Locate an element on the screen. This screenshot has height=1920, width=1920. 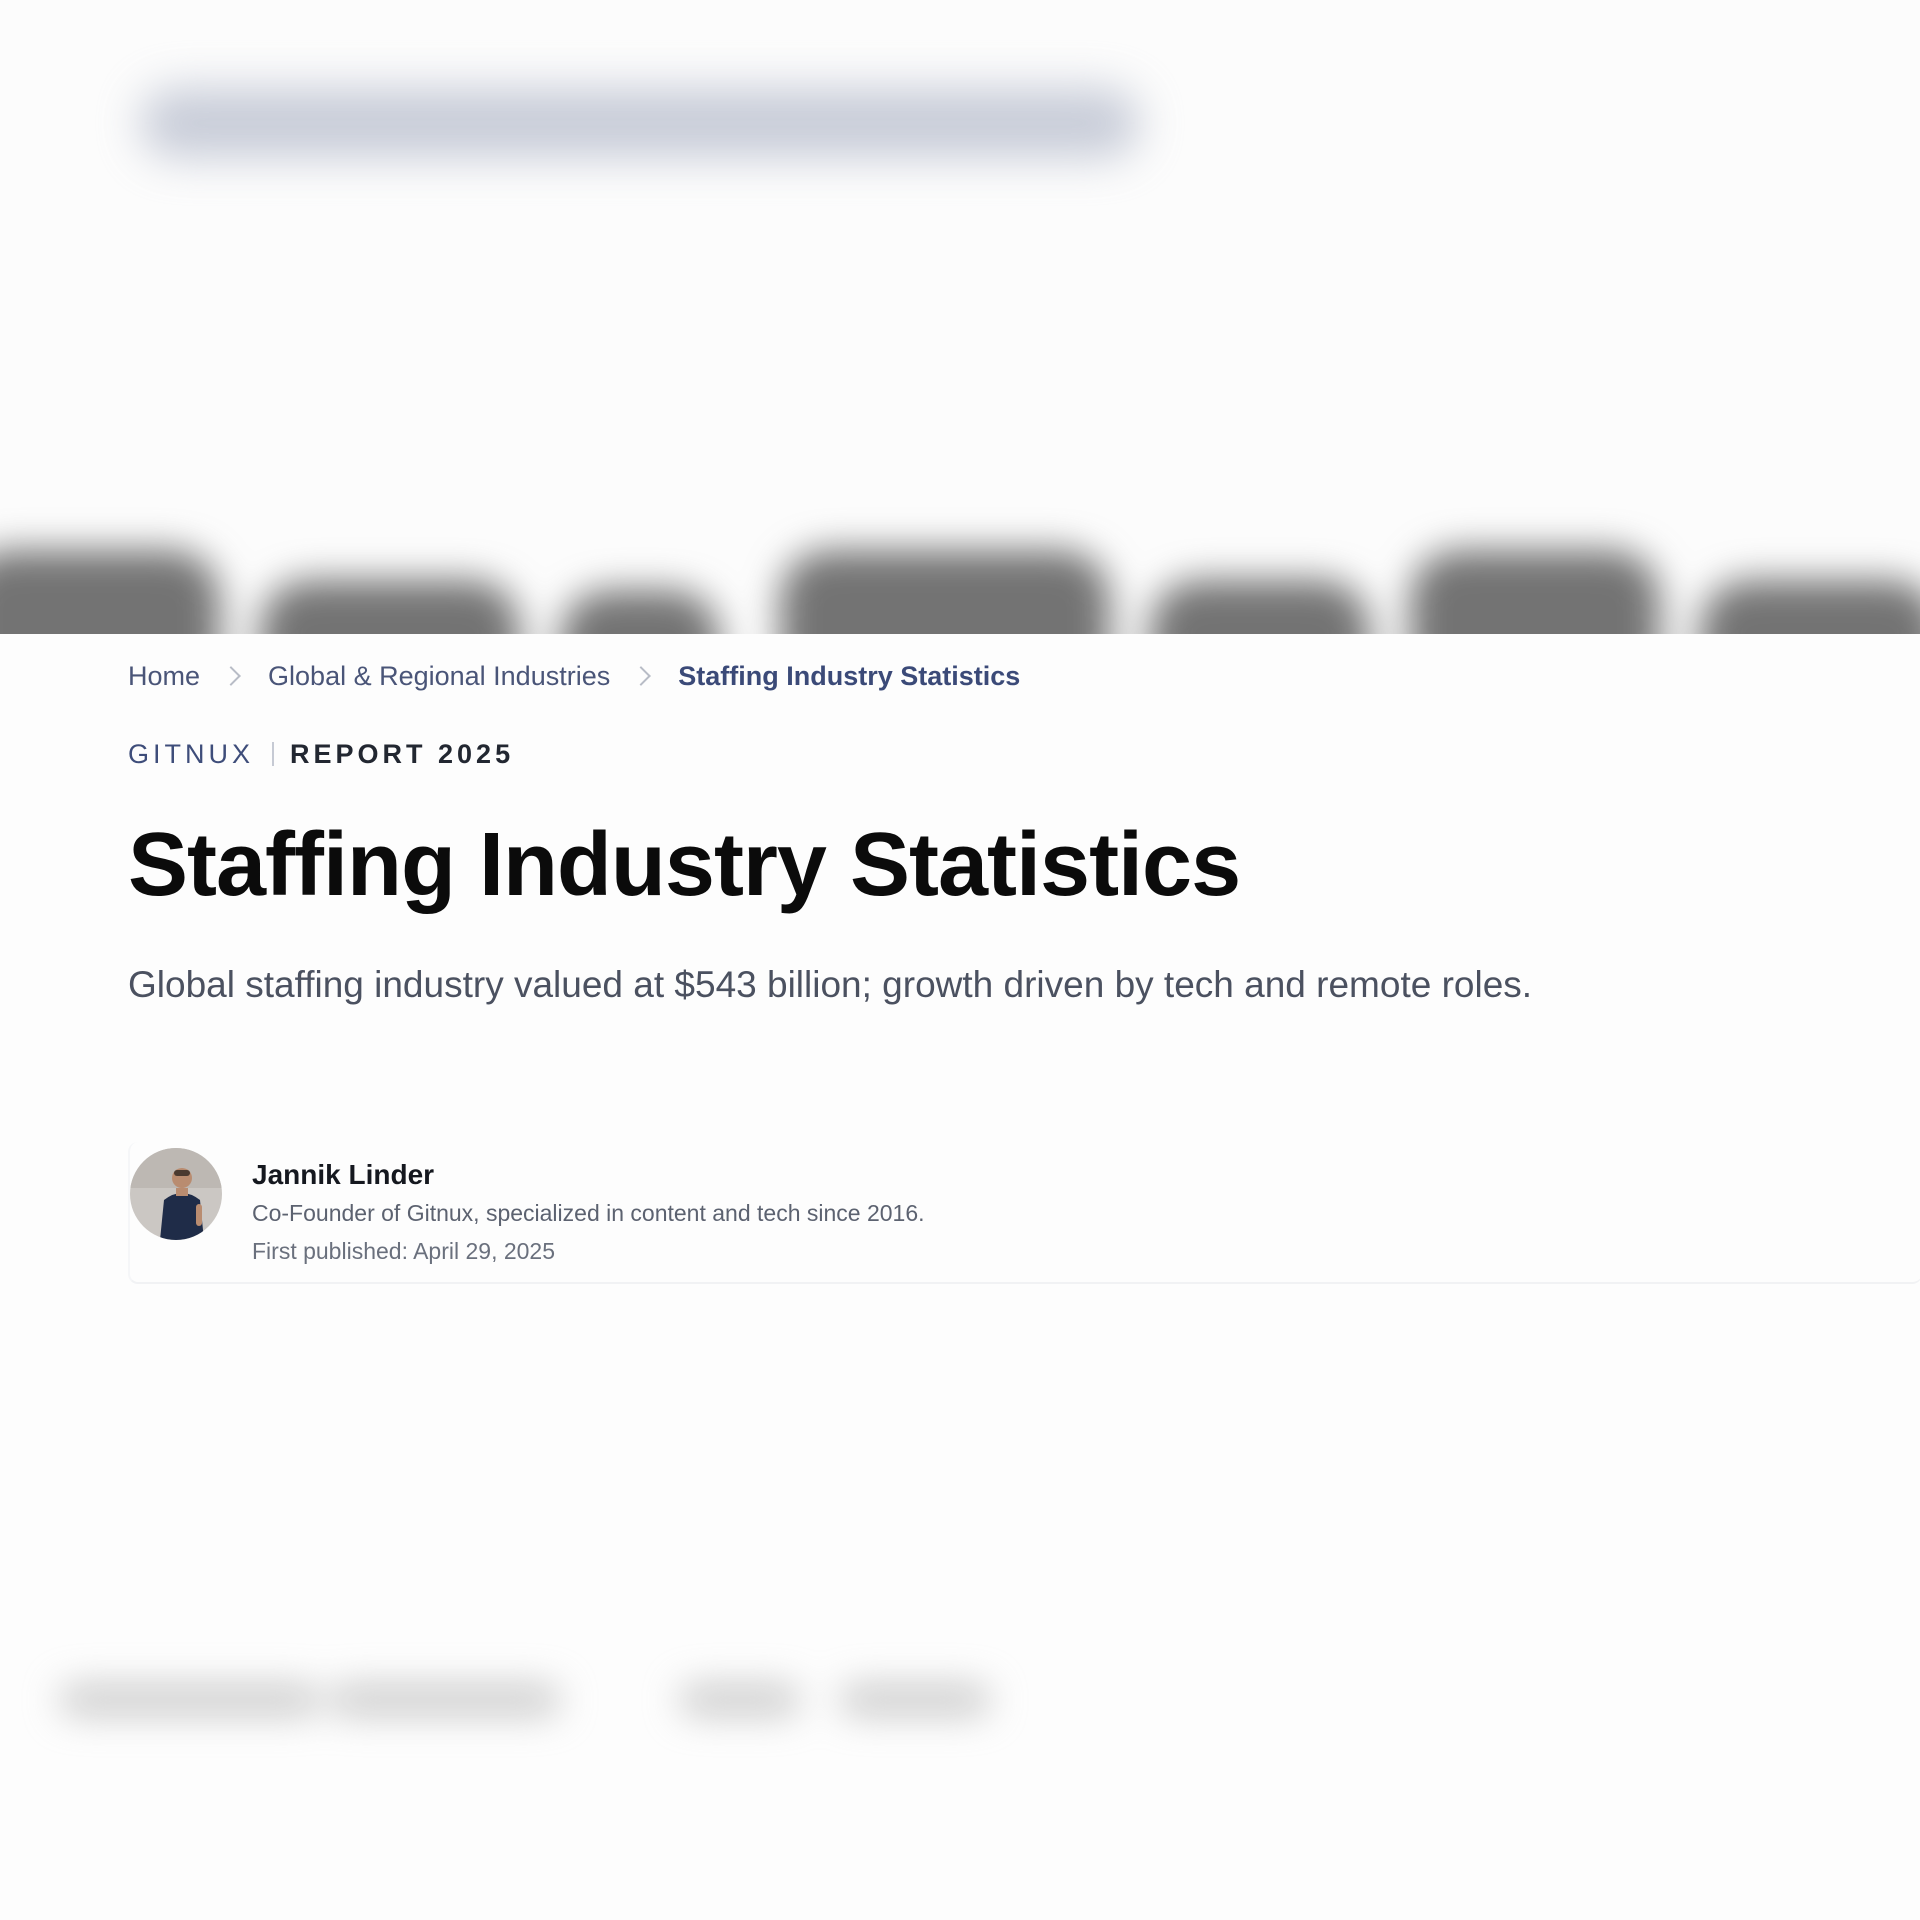
blurred-header-bar is located at coordinates (640, 123).